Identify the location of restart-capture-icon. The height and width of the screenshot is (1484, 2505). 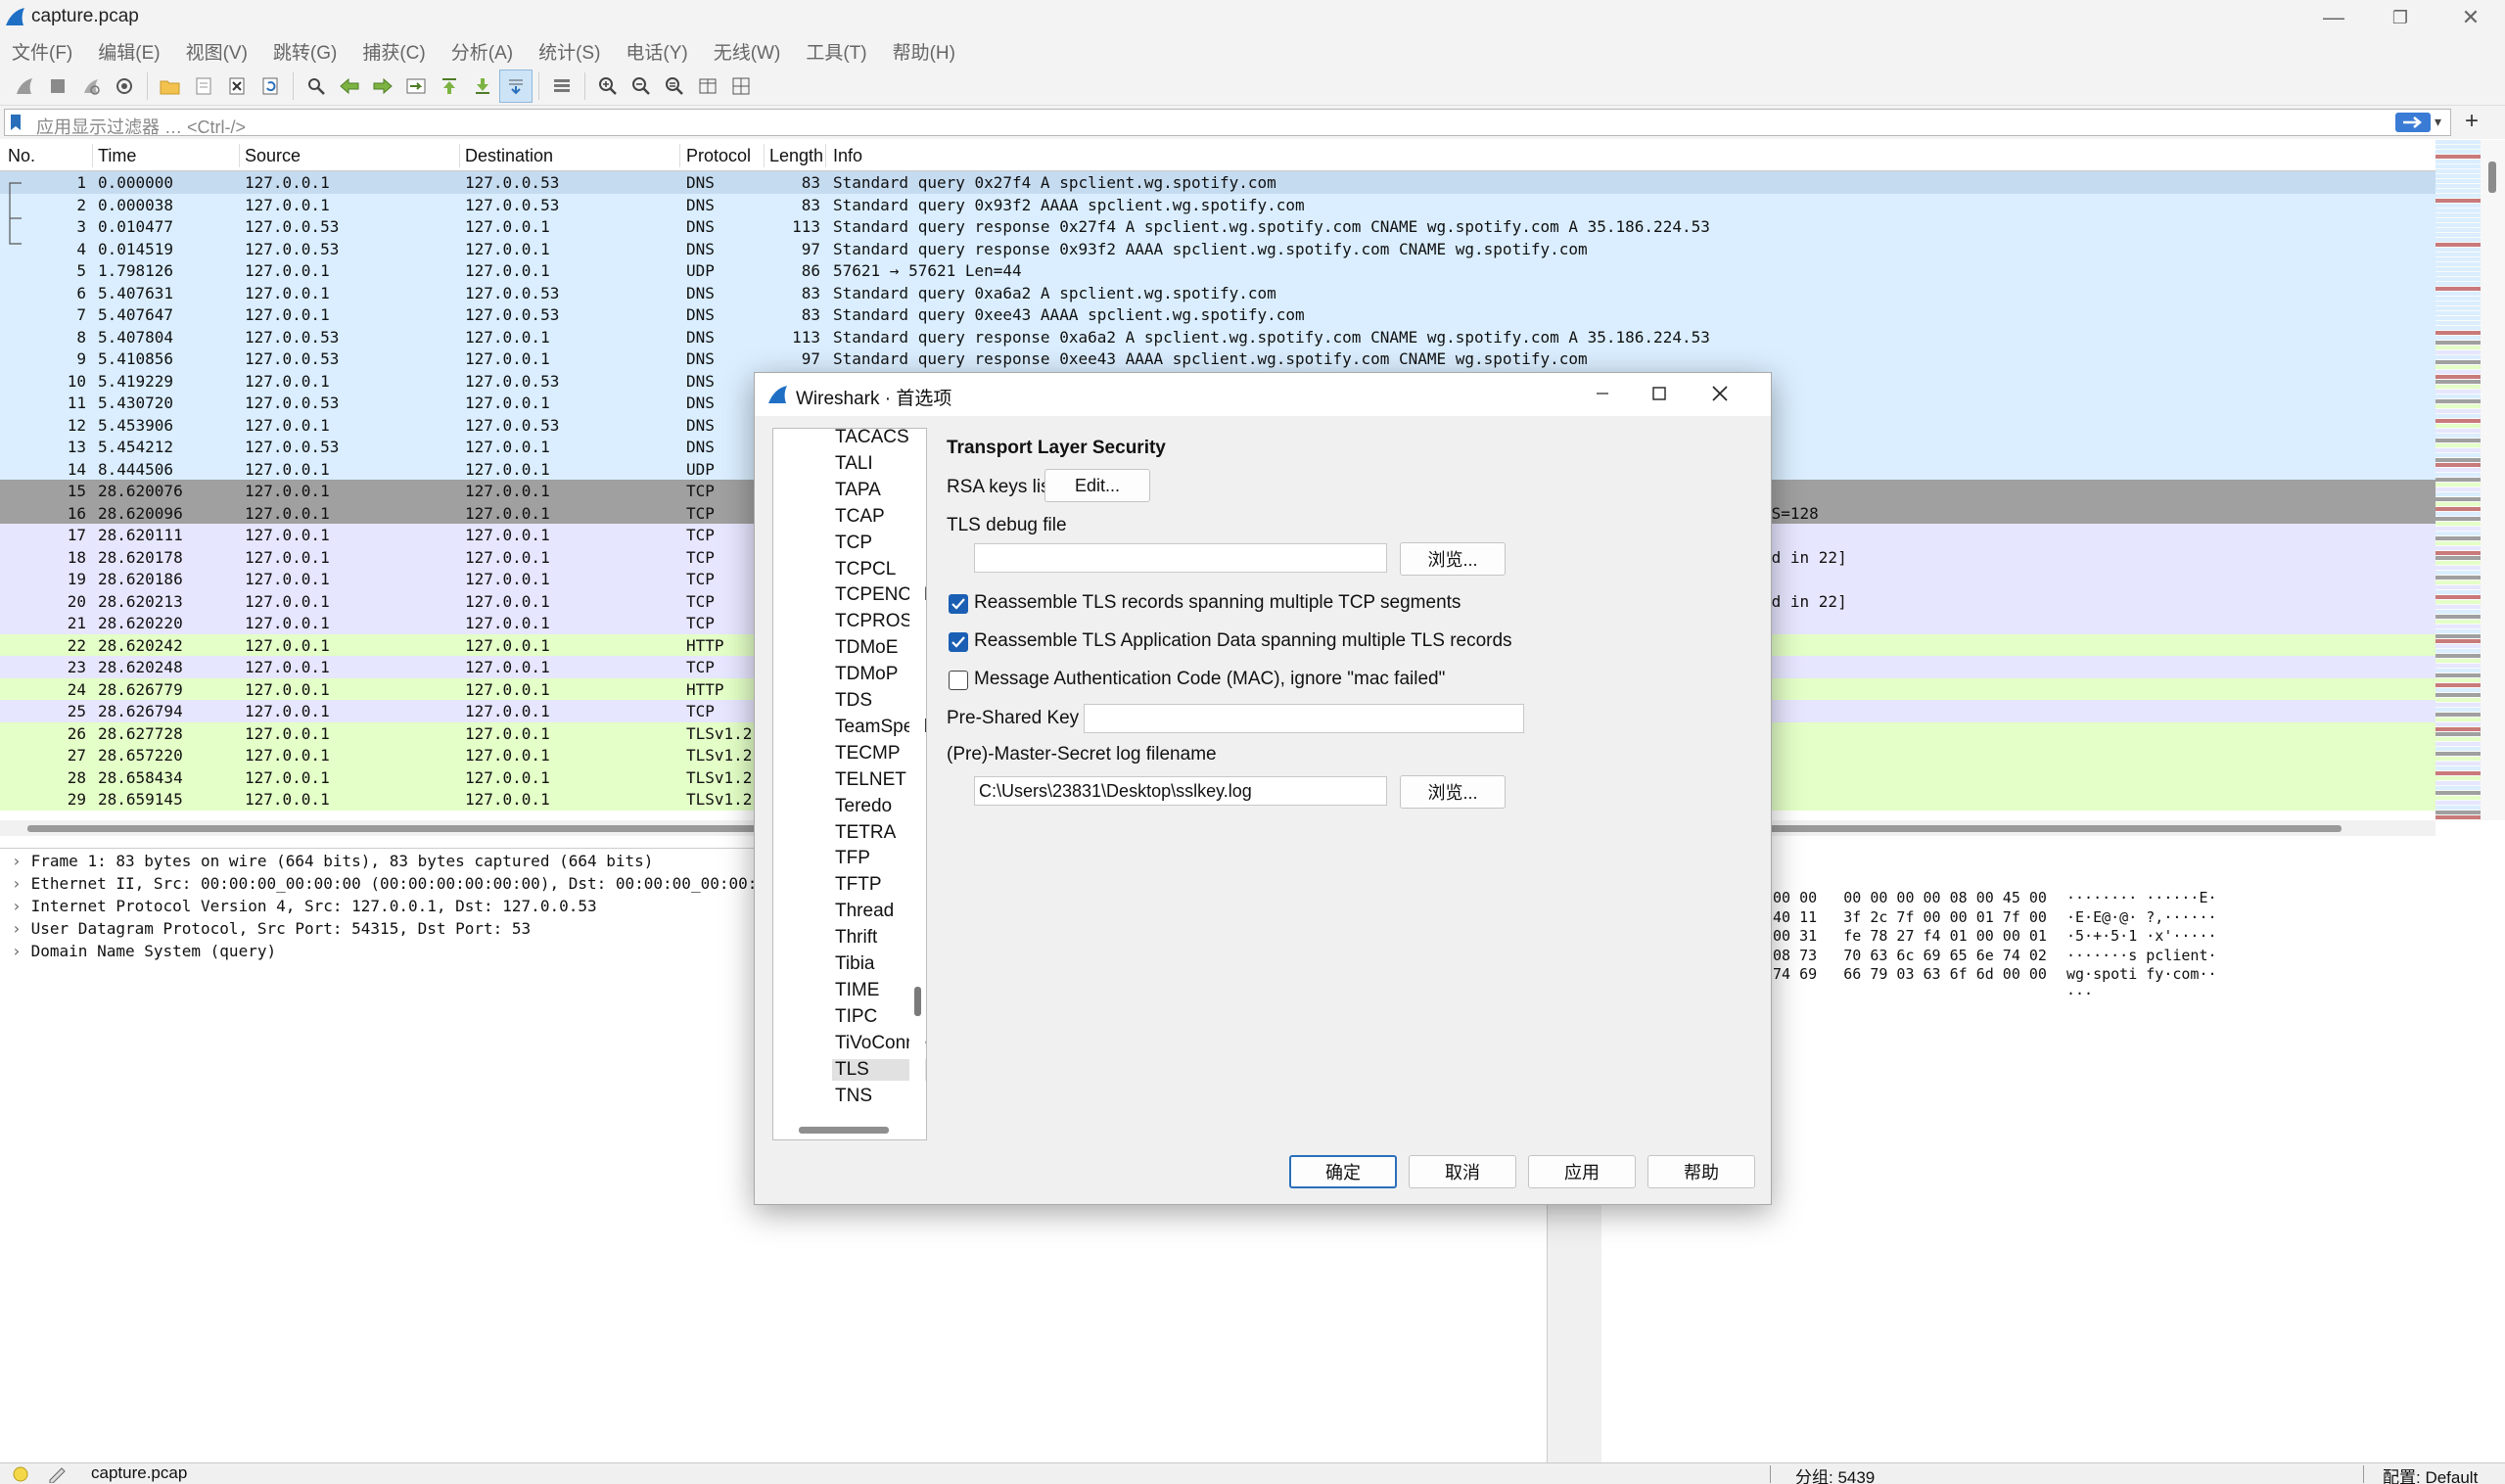
(91, 86).